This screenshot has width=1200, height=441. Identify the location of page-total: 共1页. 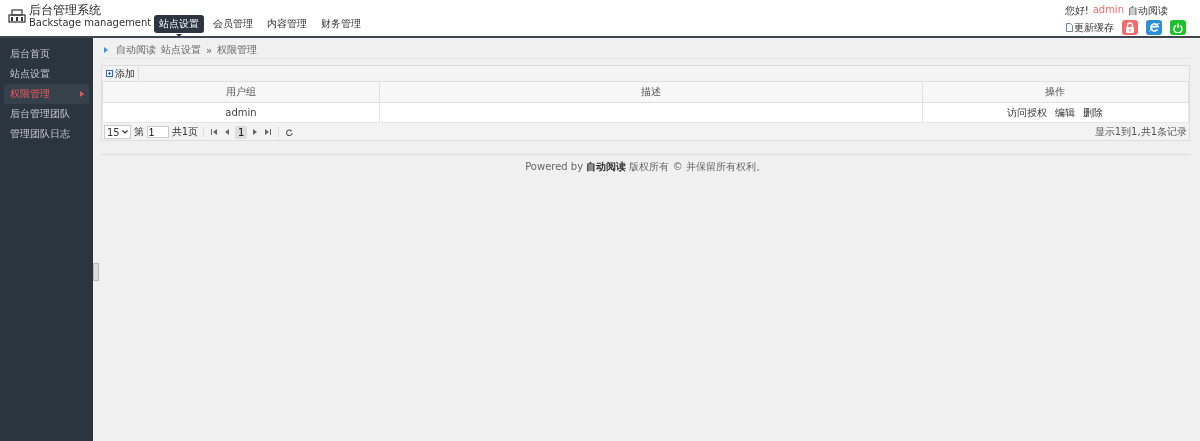
(185, 132).